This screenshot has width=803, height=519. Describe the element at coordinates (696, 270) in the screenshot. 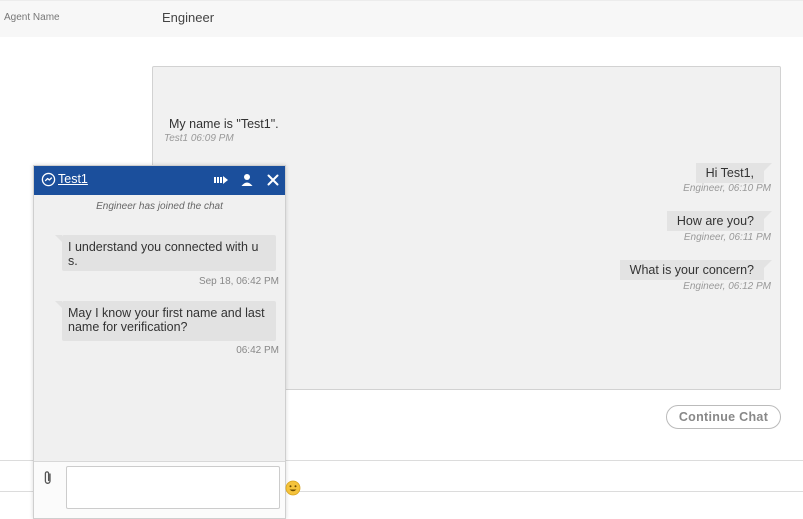

I see `agent-message: What is your concern?` at that location.